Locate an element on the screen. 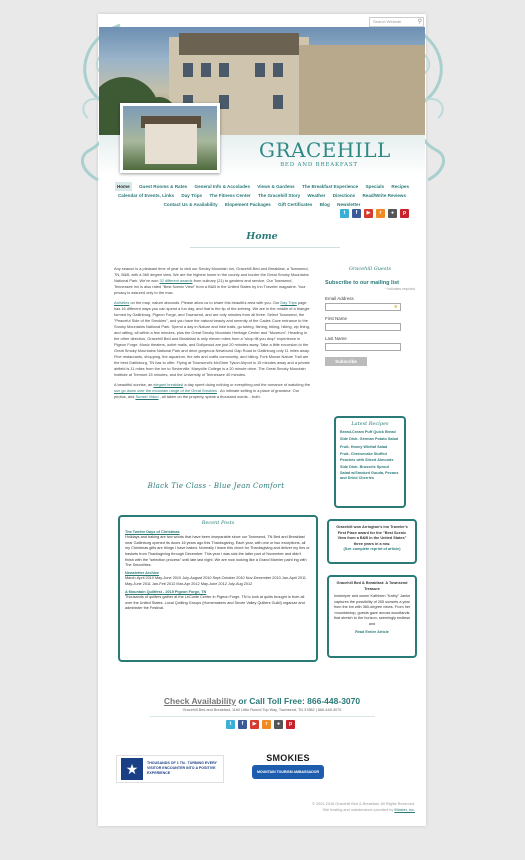 This screenshot has width=525, height=860. smokies-logo-band: MOUNTAIN TOURISM AMBASSADOR PROGRAM is located at coordinates (288, 776).